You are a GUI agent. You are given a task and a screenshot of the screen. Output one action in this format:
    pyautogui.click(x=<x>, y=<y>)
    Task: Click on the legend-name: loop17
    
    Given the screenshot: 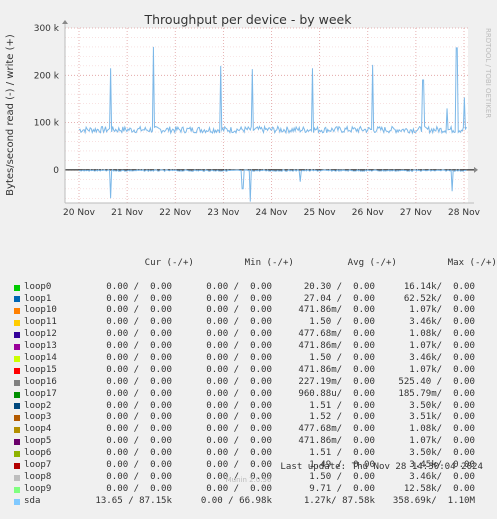 What is the action you would take?
    pyautogui.click(x=40, y=393)
    